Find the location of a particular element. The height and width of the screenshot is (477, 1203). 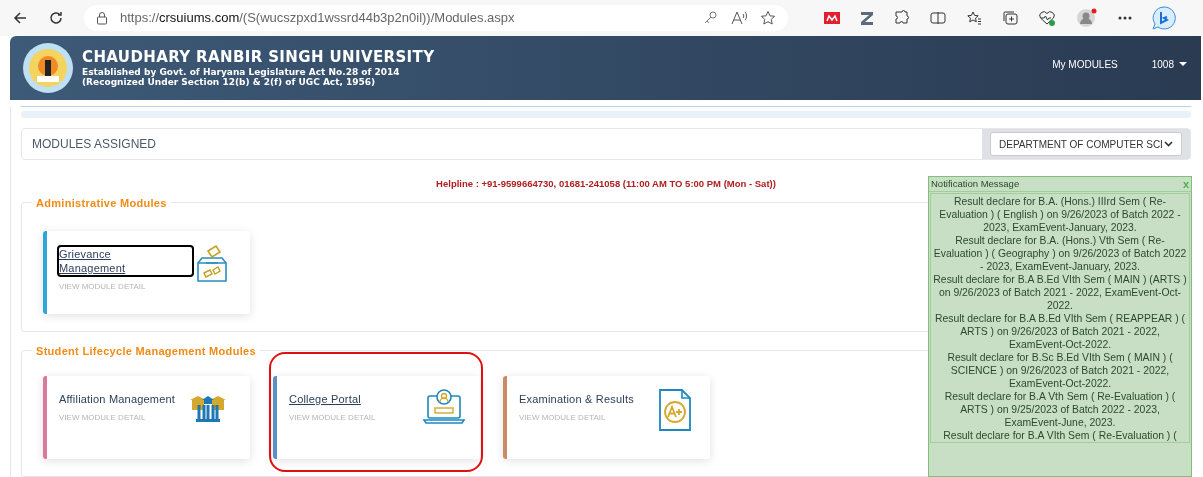

url-text: https://crsuiums.com/(S(wucszpxd1wssrd44b3p2n0il))/Modules.aspx is located at coordinates (318, 18).